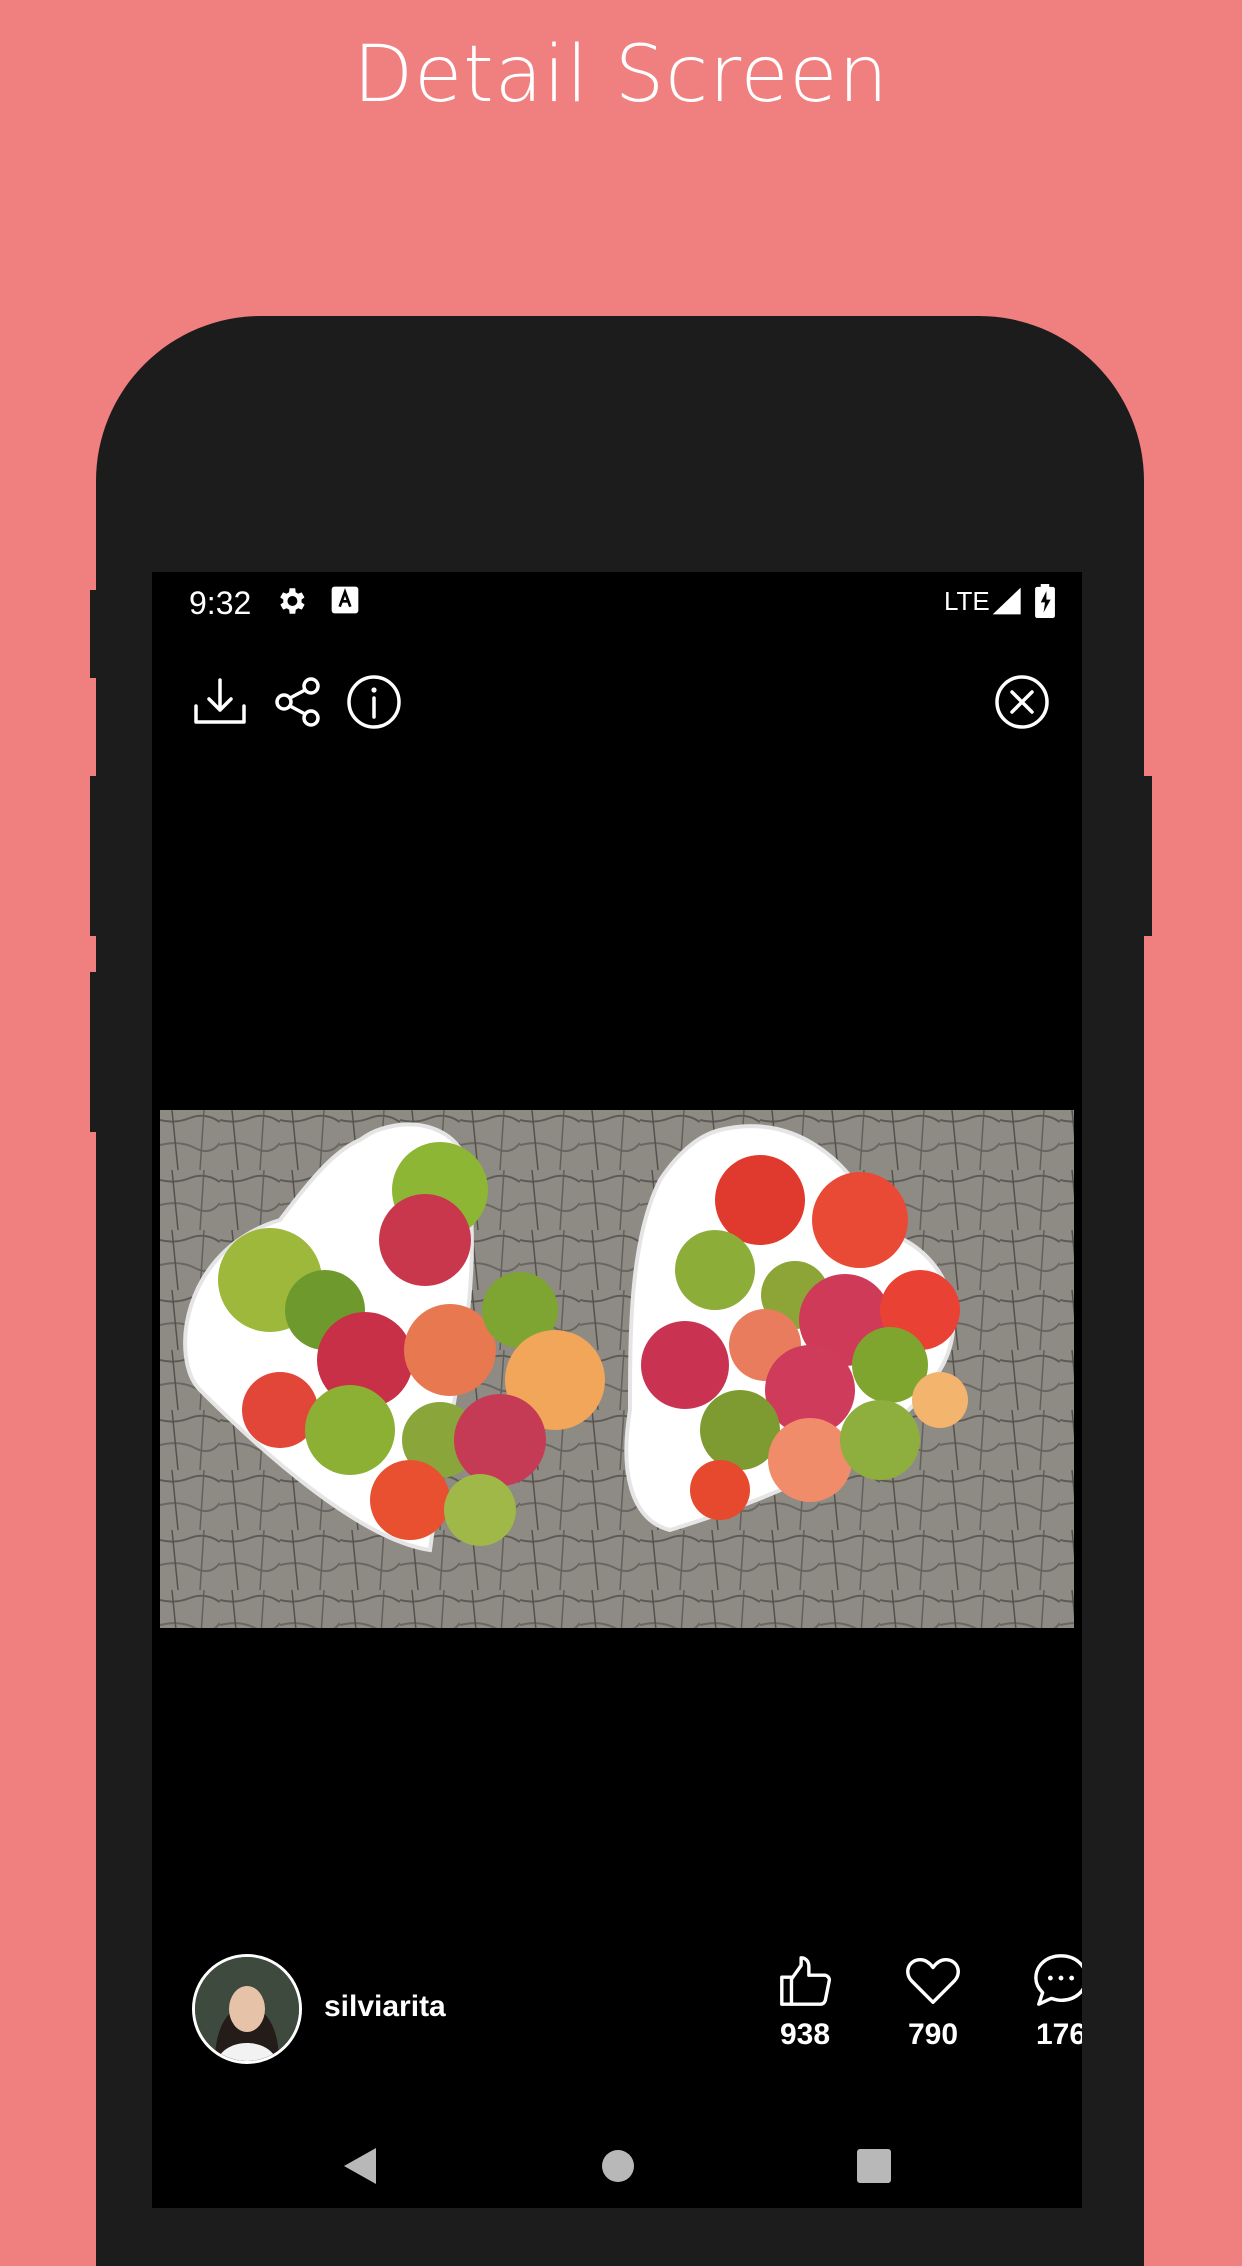 The height and width of the screenshot is (2266, 1242). I want to click on favorites-stat: 790, so click(933, 2002).